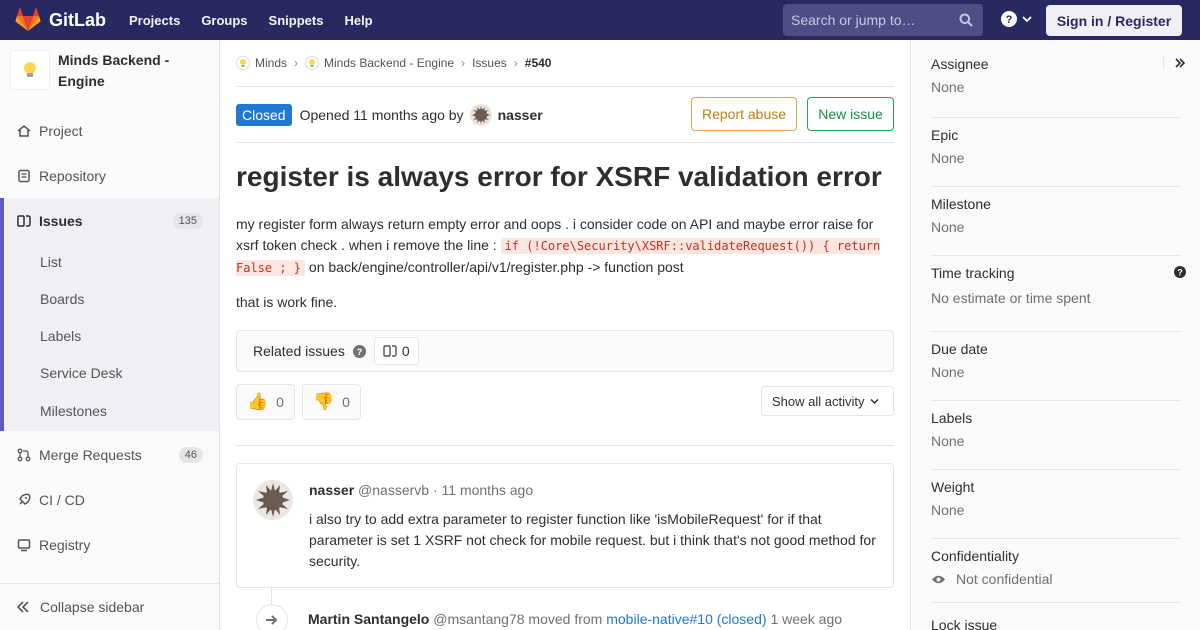 The height and width of the screenshot is (630, 1200). I want to click on project-name: Minds Backend - Engine, so click(114, 70).